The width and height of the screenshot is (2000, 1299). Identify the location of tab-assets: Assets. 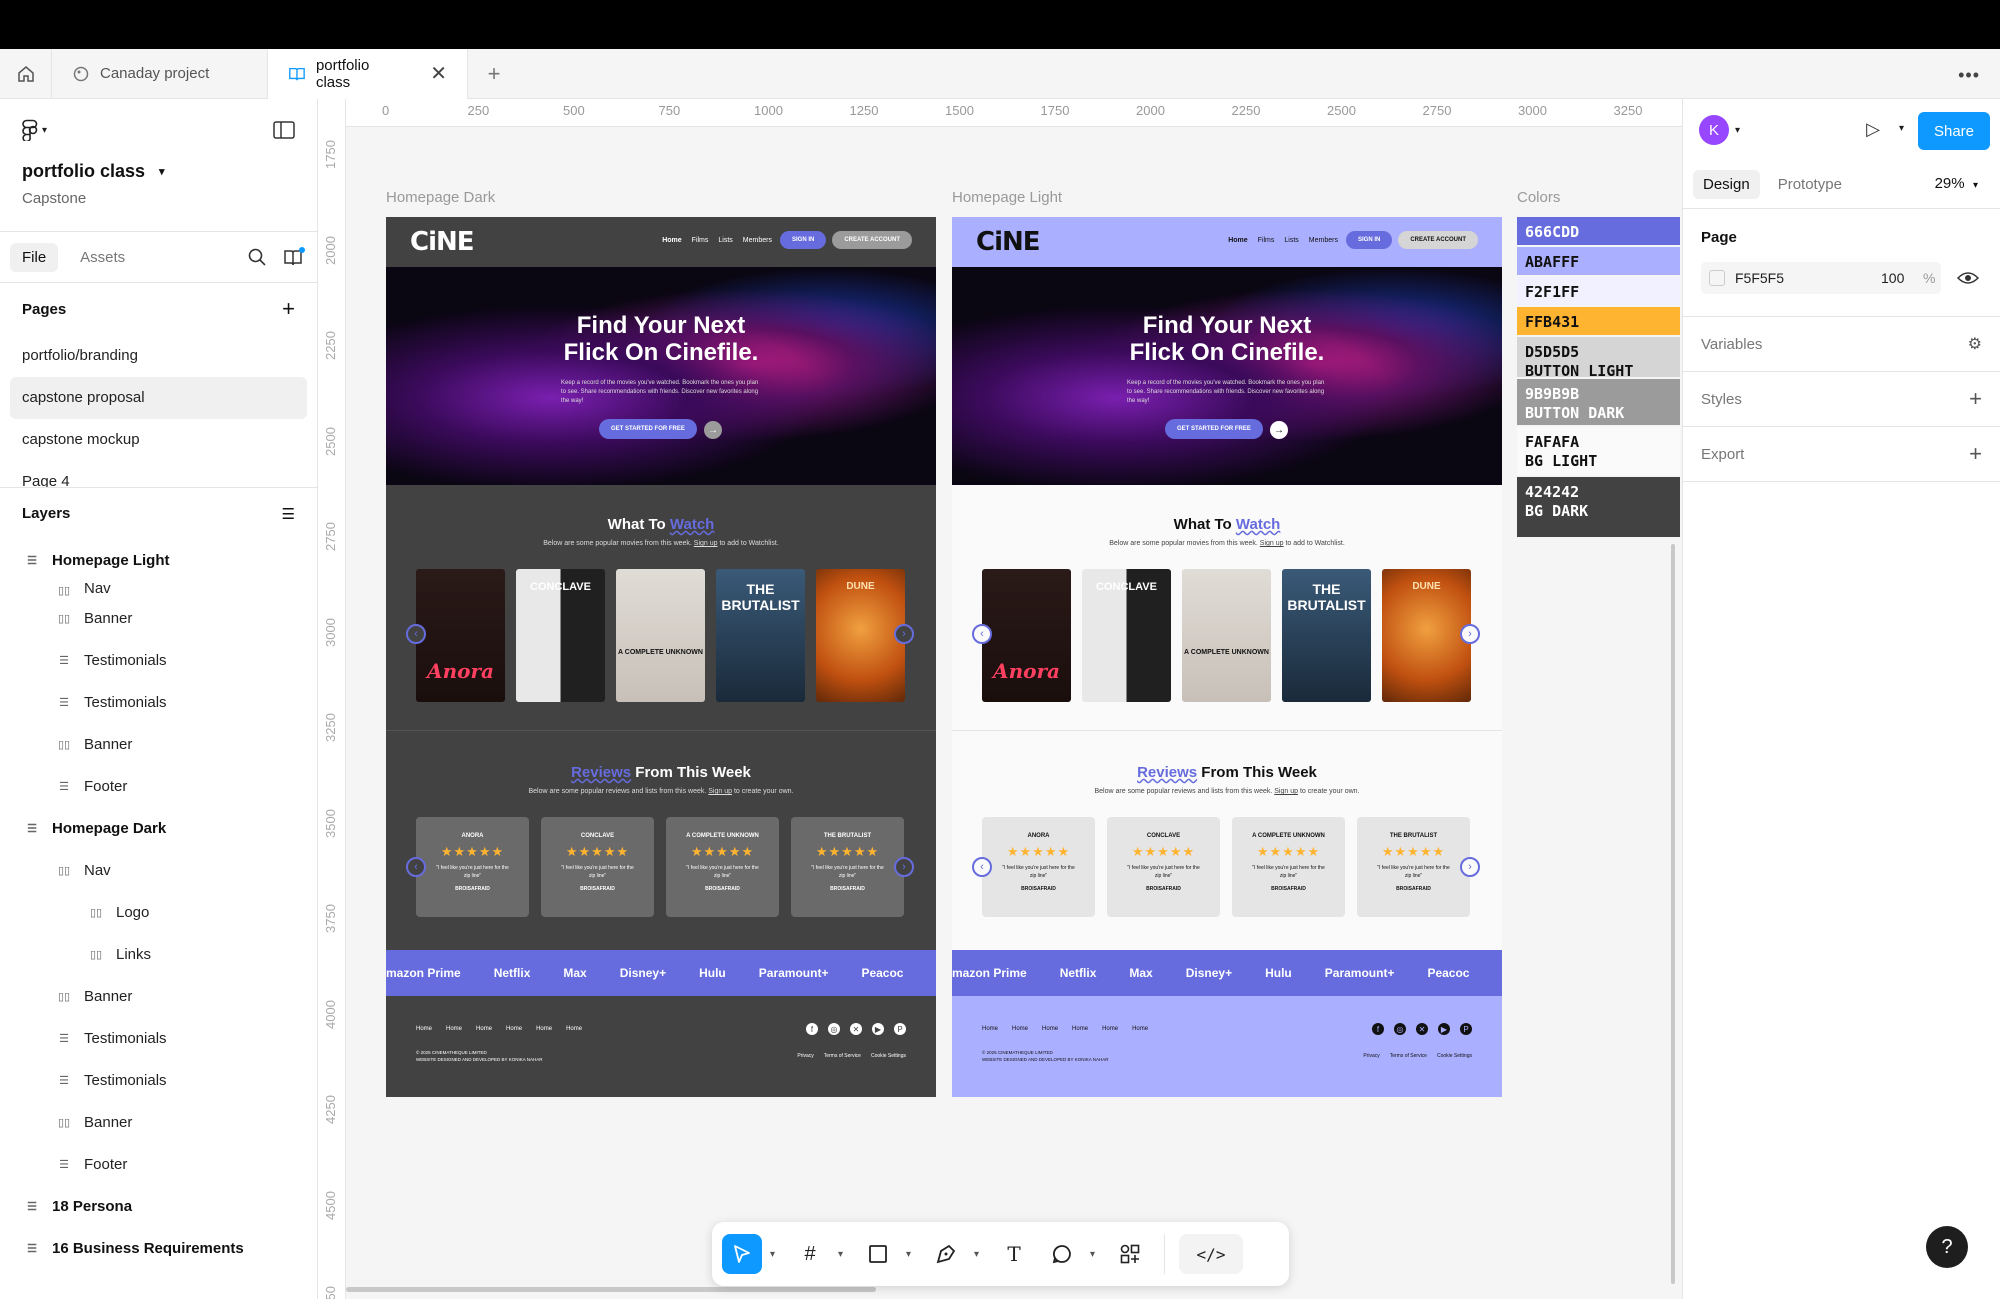
(102, 257).